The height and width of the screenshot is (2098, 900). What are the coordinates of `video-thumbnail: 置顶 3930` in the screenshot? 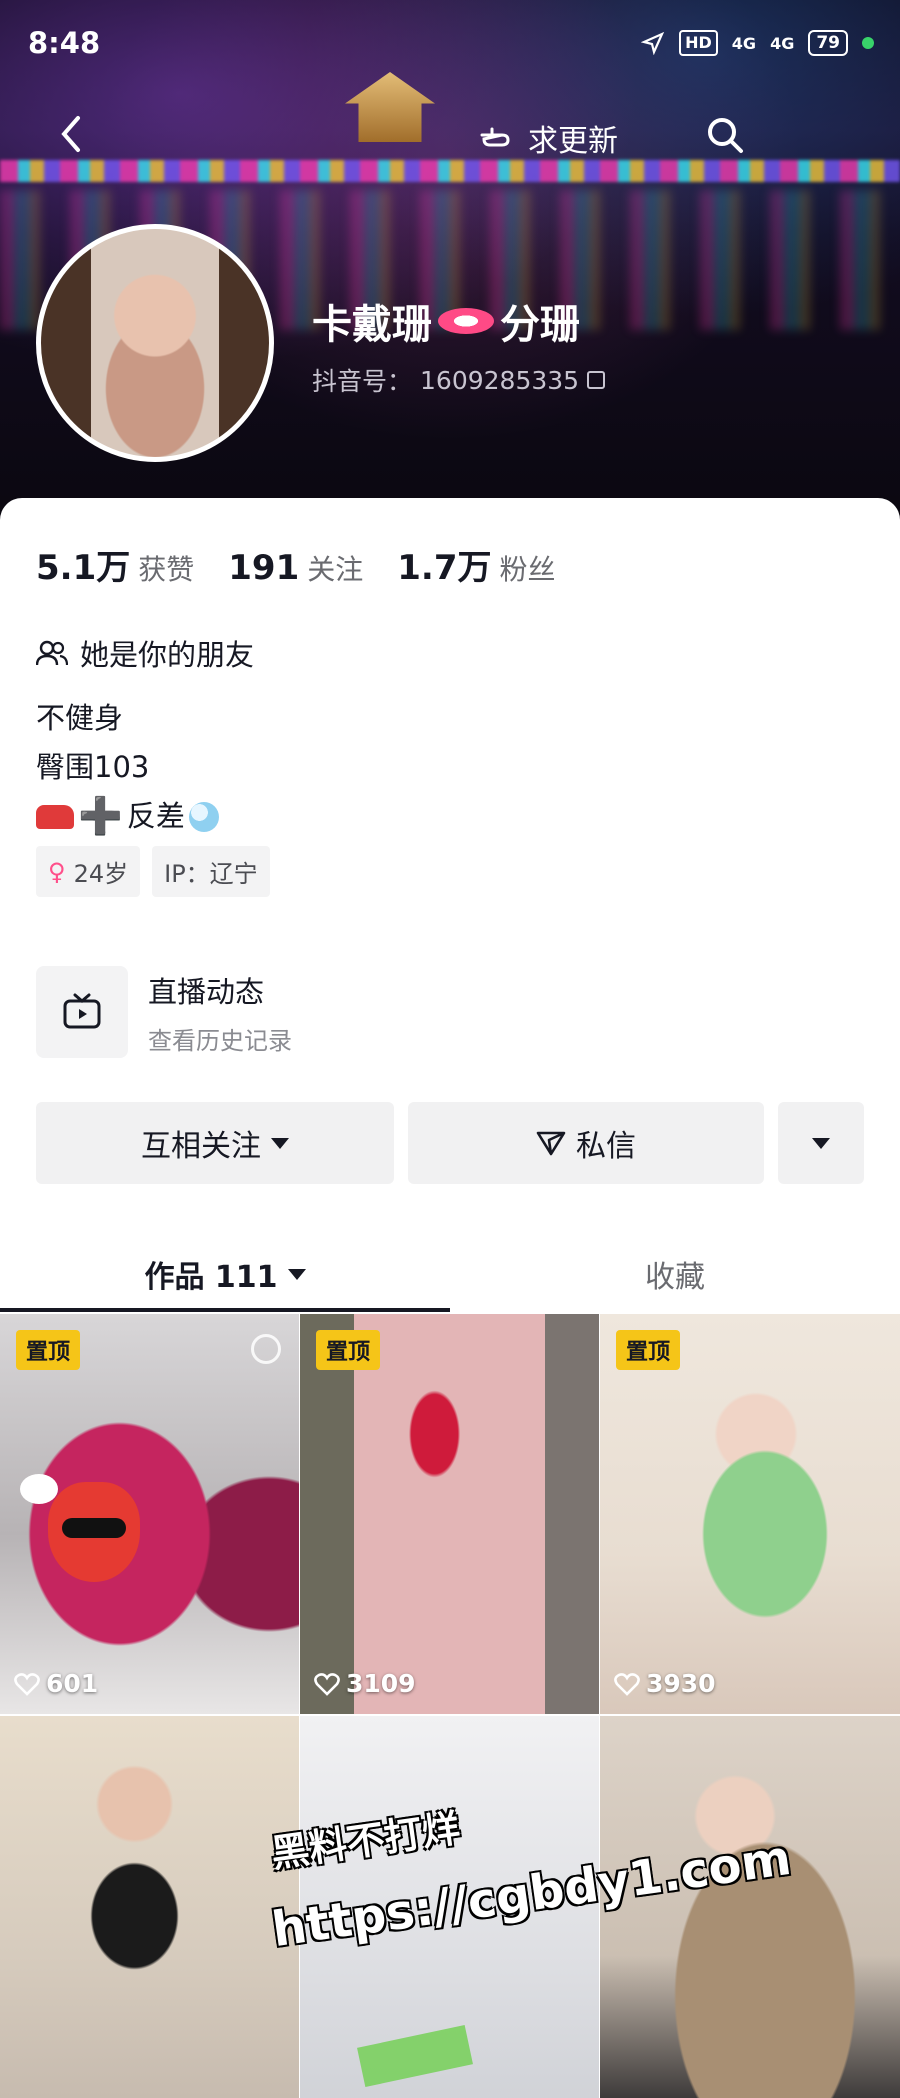 It's located at (750, 1514).